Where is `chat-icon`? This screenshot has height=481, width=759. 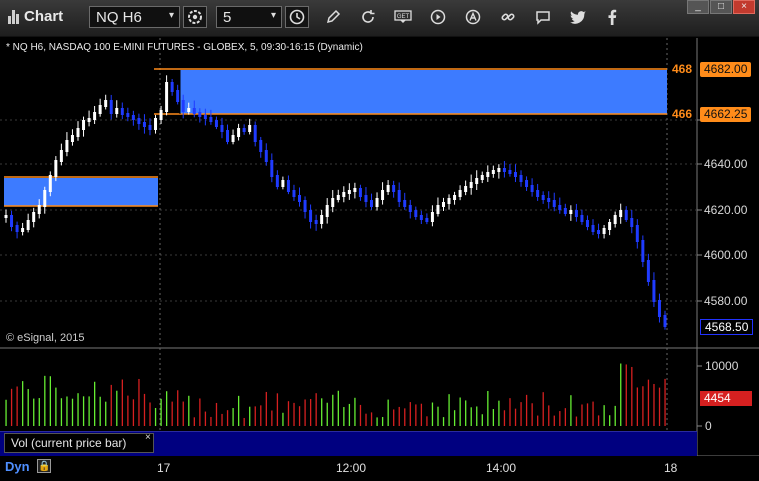
chat-icon is located at coordinates (543, 17).